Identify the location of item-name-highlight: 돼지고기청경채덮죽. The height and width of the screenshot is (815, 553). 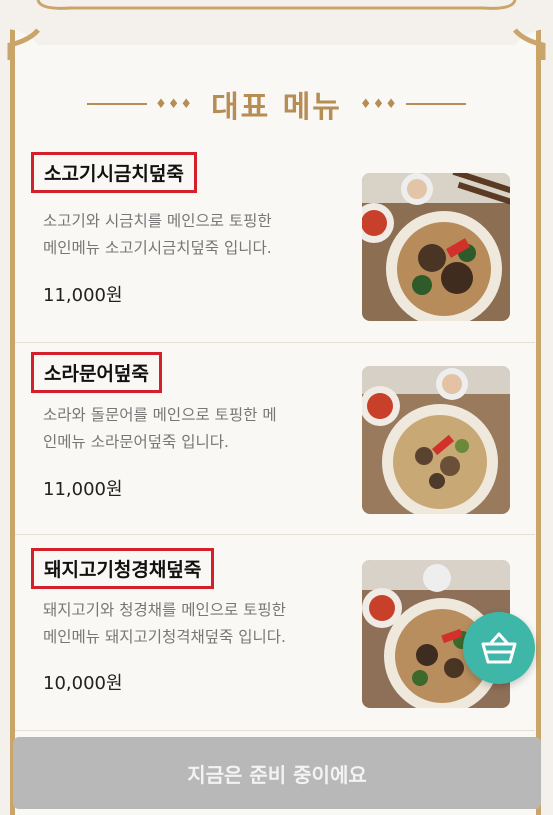
(123, 568).